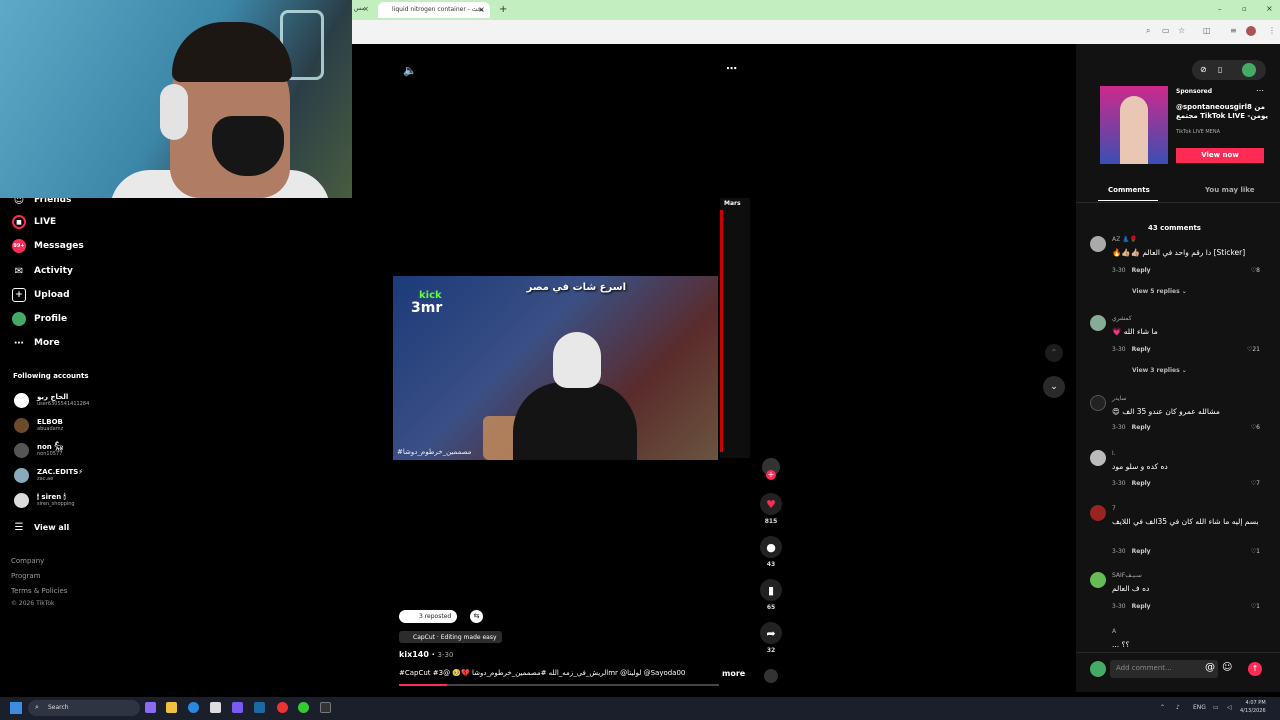 The width and height of the screenshot is (1280, 720). Describe the element at coordinates (259, 707) in the screenshot. I see `steam-icon` at that location.